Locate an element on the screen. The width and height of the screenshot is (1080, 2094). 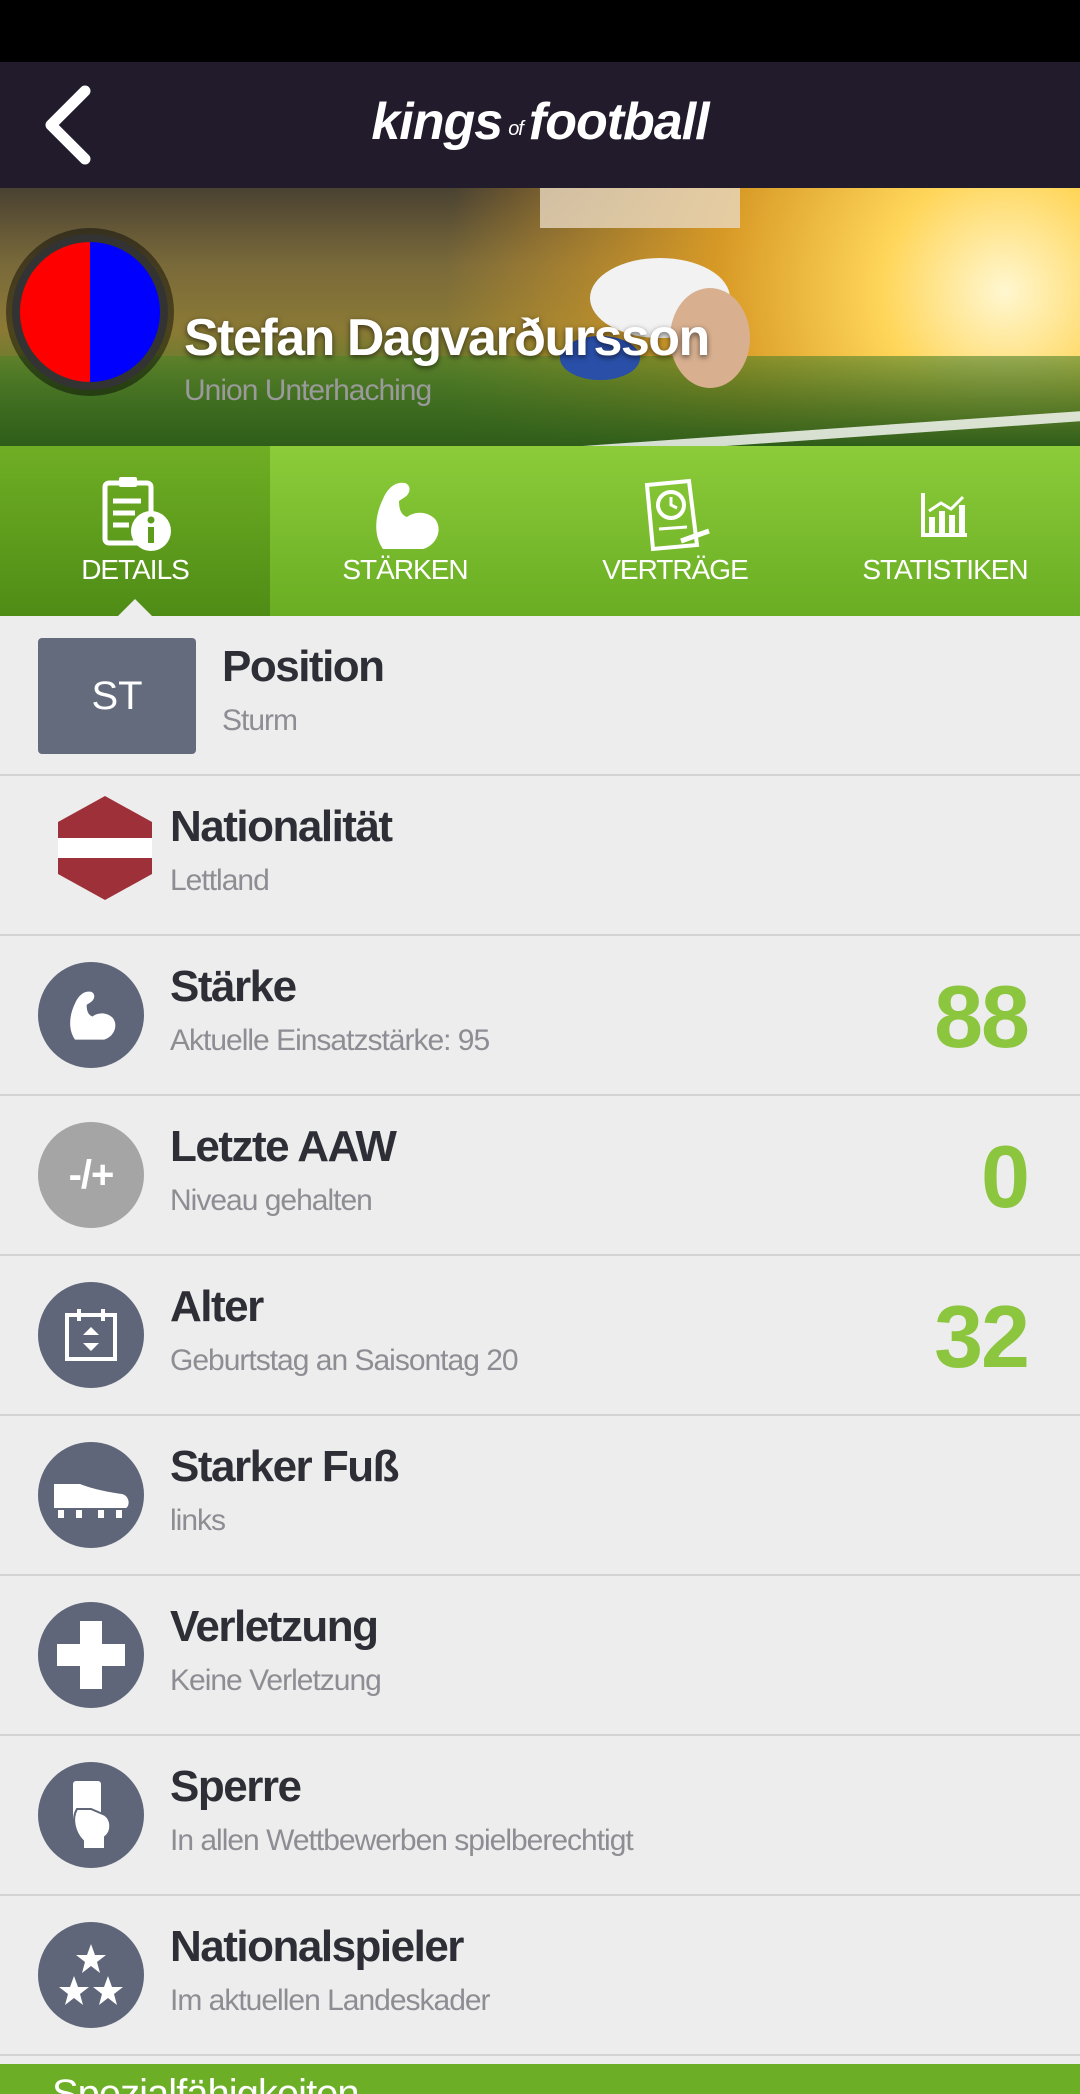
player-hero-banner: Stefan Dagvarðursson Union Unterhaching is located at coordinates (540, 317).